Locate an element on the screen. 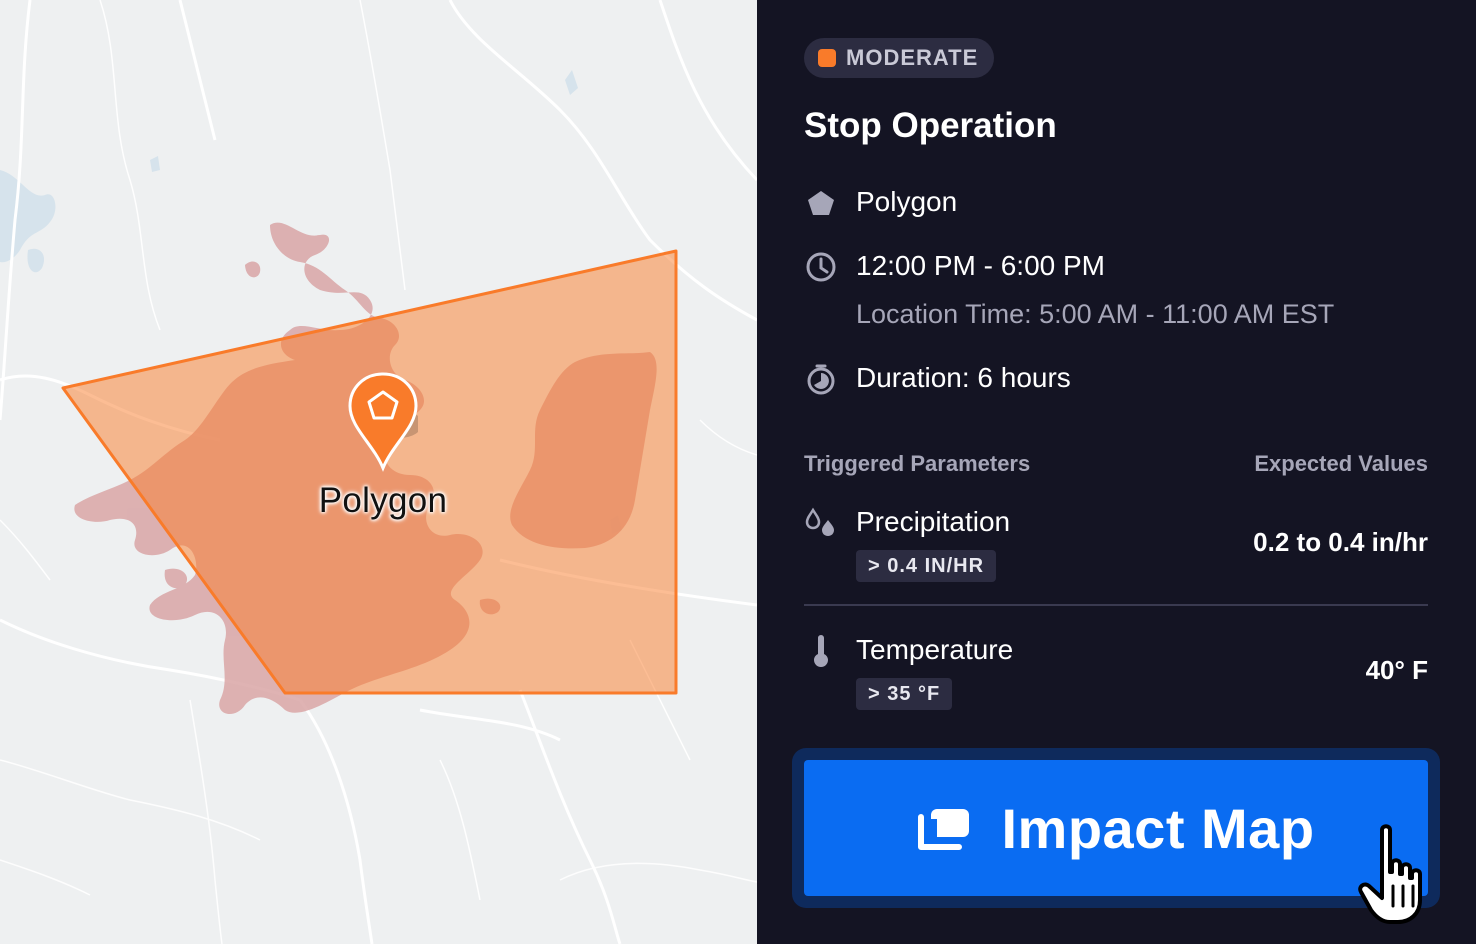 This screenshot has width=1476, height=944. impact-map-button: Impact Map is located at coordinates (1116, 828).